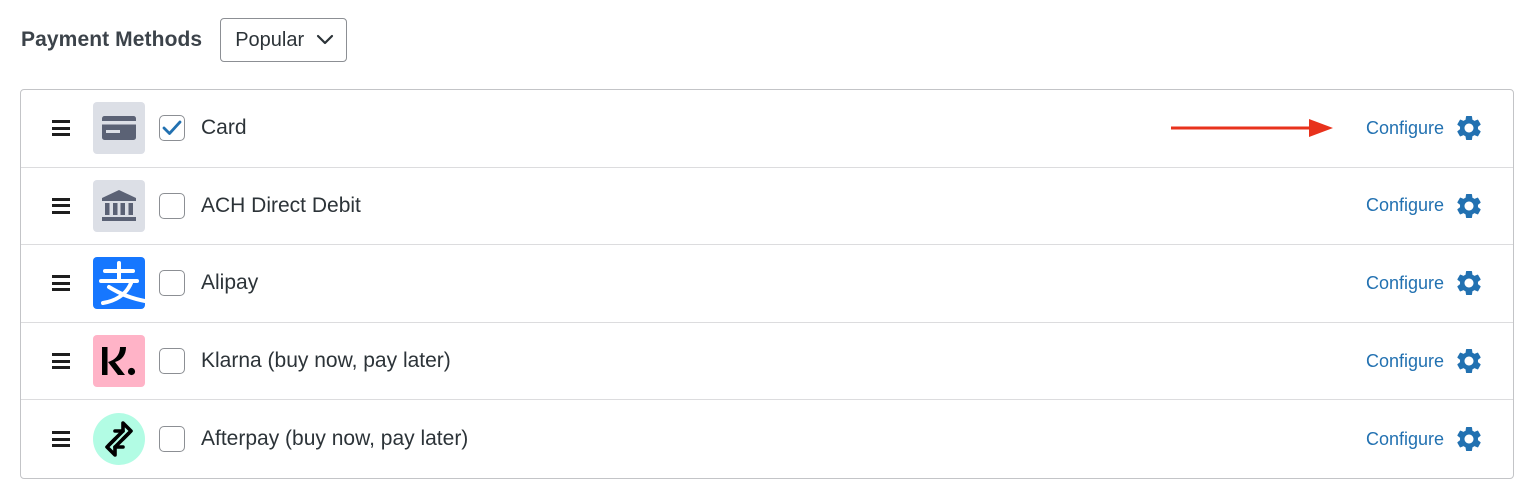 The width and height of the screenshot is (1536, 500). What do you see at coordinates (230, 283) in the screenshot?
I see `payment-method-label: Alipay` at bounding box center [230, 283].